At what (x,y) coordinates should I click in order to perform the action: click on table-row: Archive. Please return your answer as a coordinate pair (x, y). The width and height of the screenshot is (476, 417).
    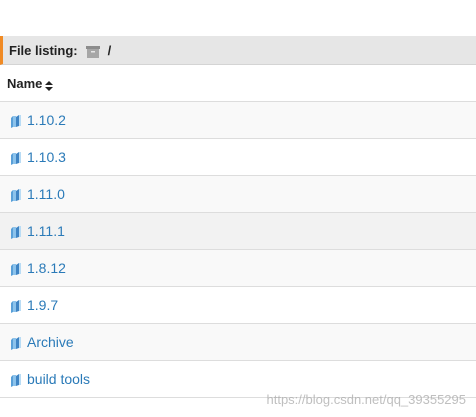
    Looking at the image, I should click on (238, 342).